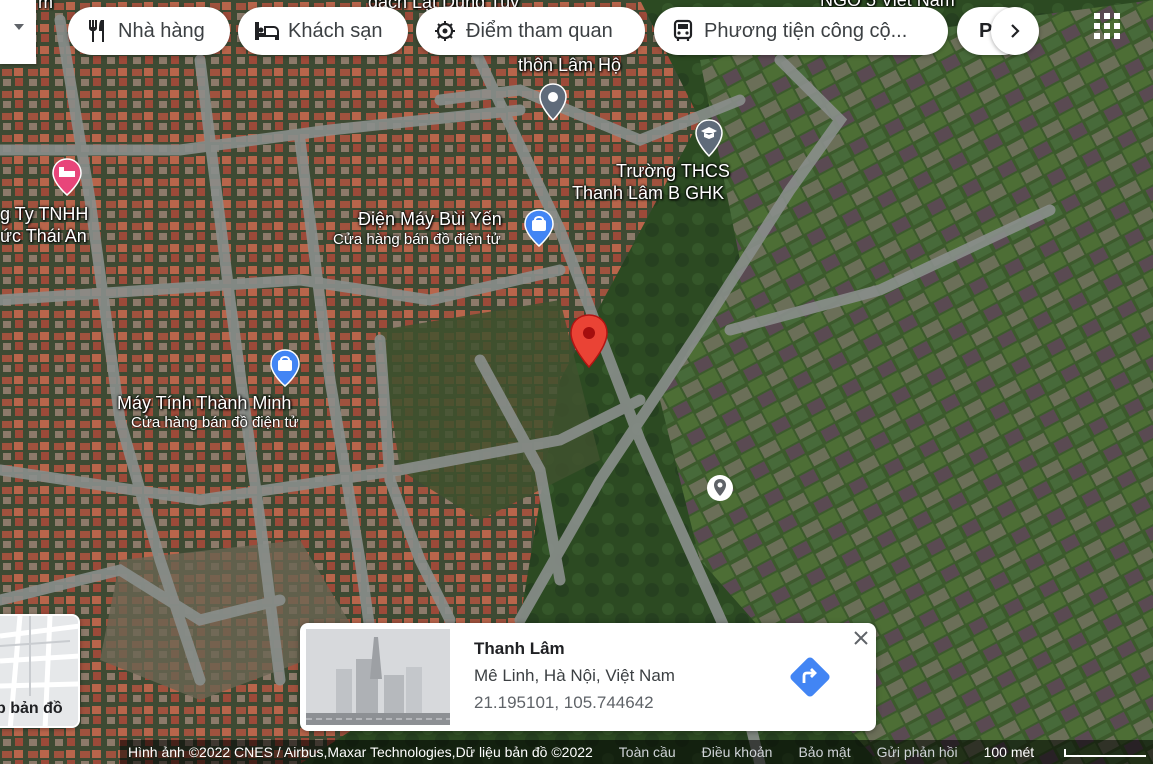 The width and height of the screenshot is (1153, 764). Describe the element at coordinates (43, 236) in the screenshot. I see `company-label-line2: ức Thái An` at that location.